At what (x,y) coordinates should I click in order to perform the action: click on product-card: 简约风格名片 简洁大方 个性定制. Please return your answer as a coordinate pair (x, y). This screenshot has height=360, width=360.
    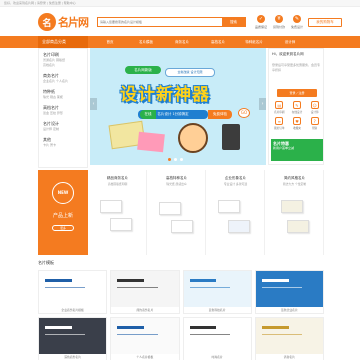
    Looking at the image, I should click on (294, 212).